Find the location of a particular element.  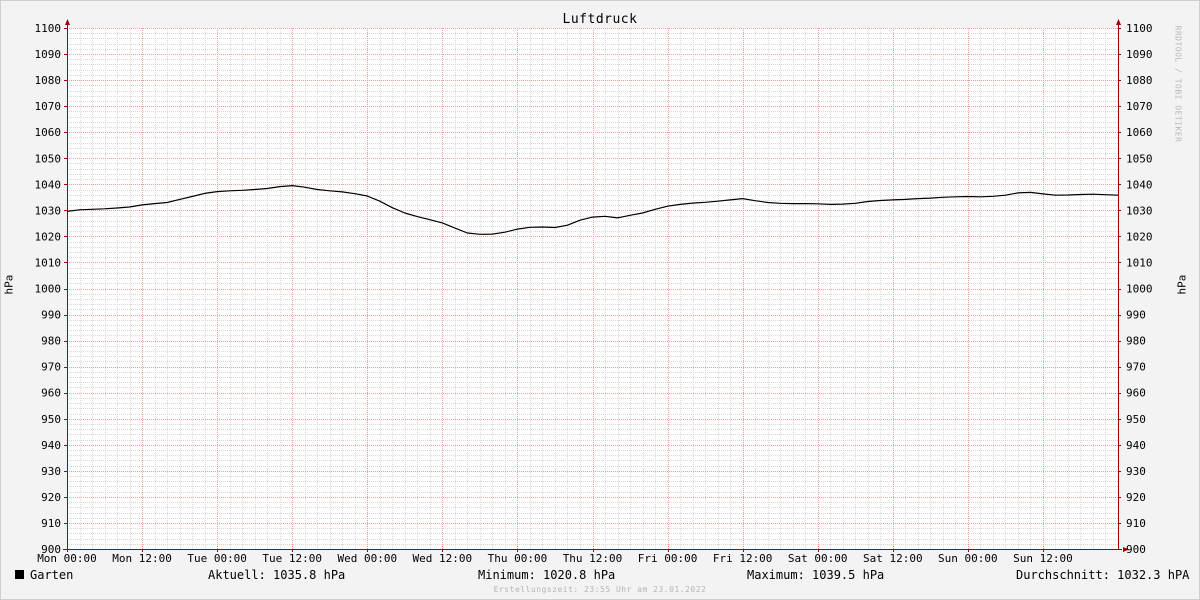

x-tick-label: Thu 12:00 is located at coordinates (593, 558).